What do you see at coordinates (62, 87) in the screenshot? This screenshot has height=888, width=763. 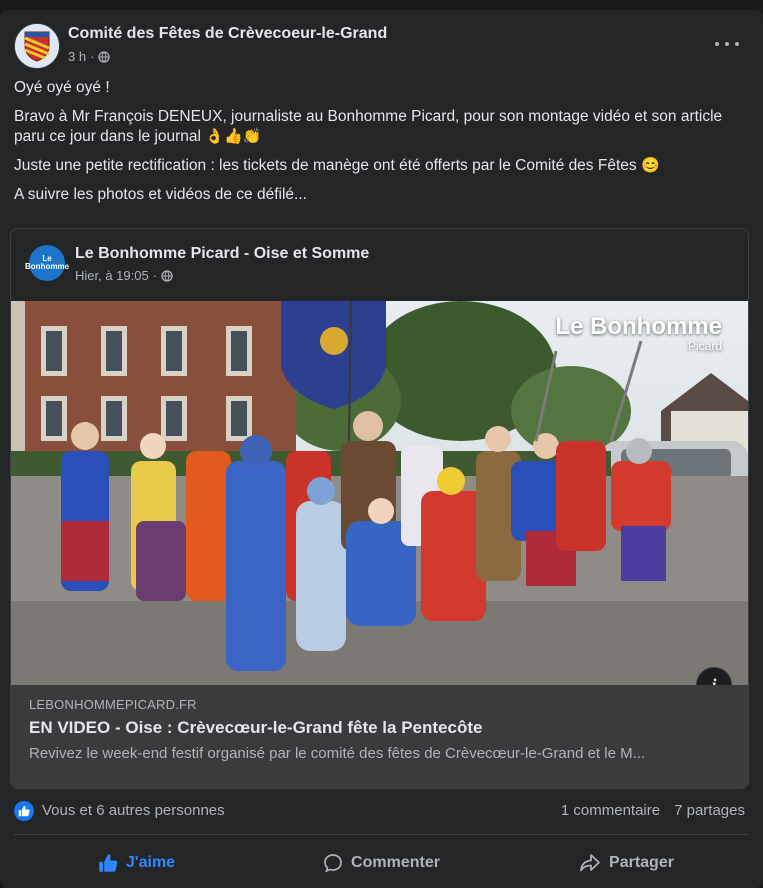 I see `post-paragraph: Oyé oyé oyé !` at bounding box center [62, 87].